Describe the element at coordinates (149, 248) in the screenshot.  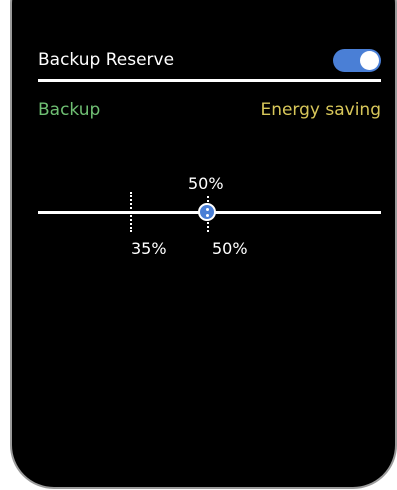
I see `minimum-value-label: 35%` at that location.